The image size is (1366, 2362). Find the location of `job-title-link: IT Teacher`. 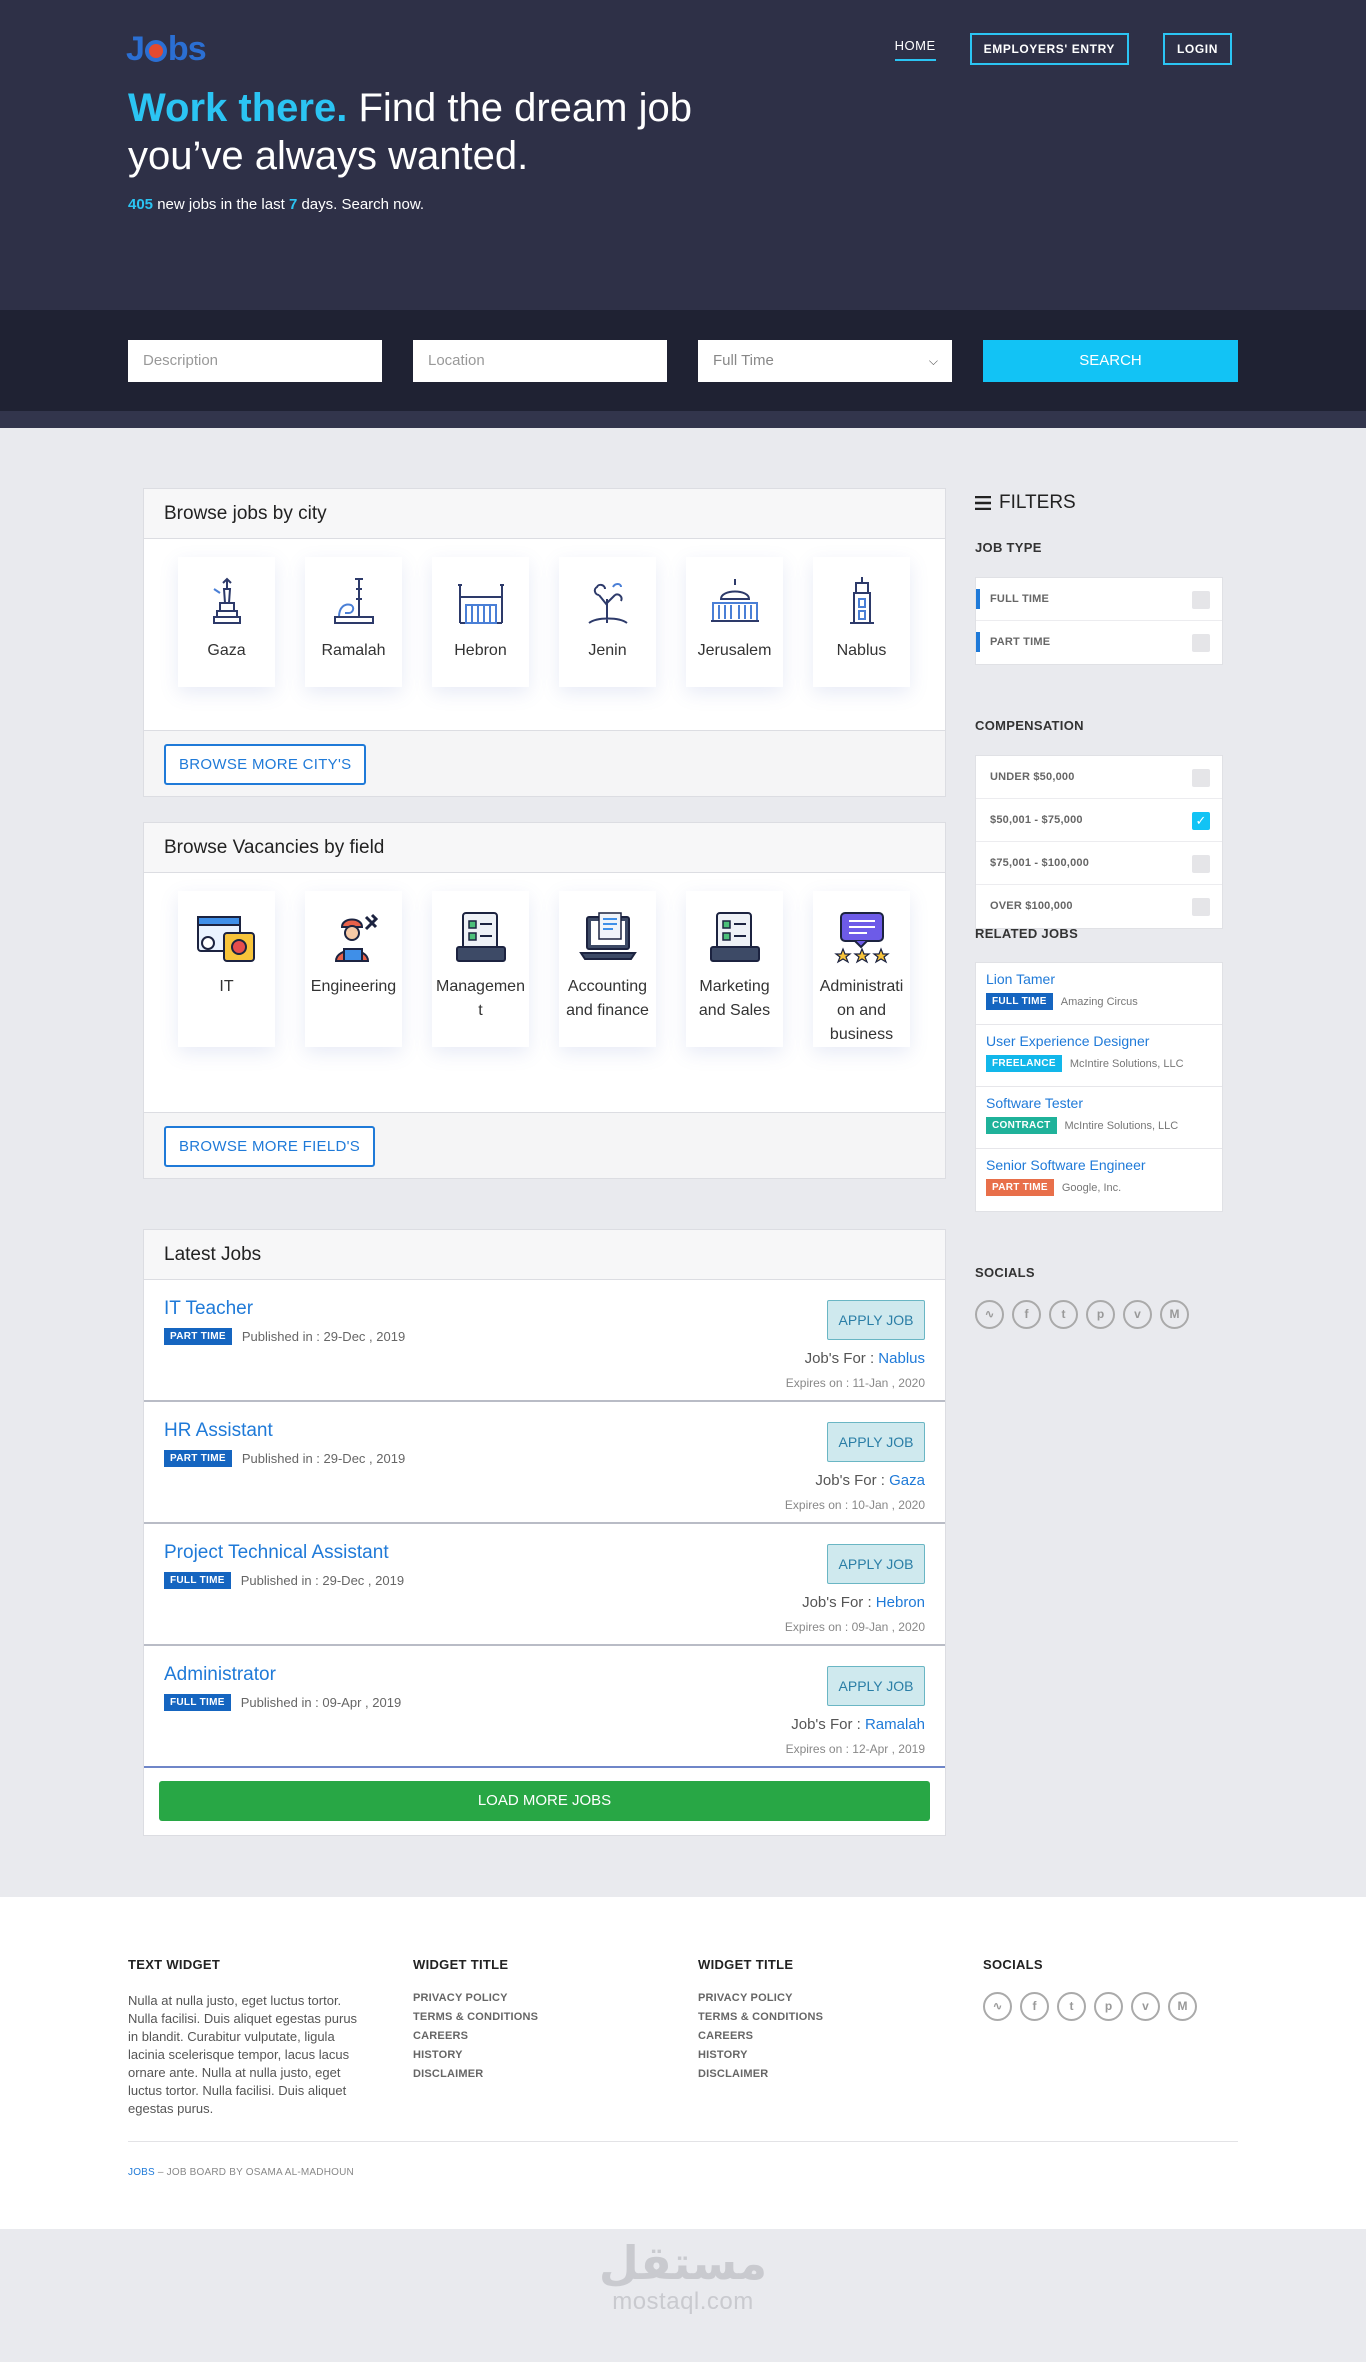

job-title-link: IT Teacher is located at coordinates (208, 1309).